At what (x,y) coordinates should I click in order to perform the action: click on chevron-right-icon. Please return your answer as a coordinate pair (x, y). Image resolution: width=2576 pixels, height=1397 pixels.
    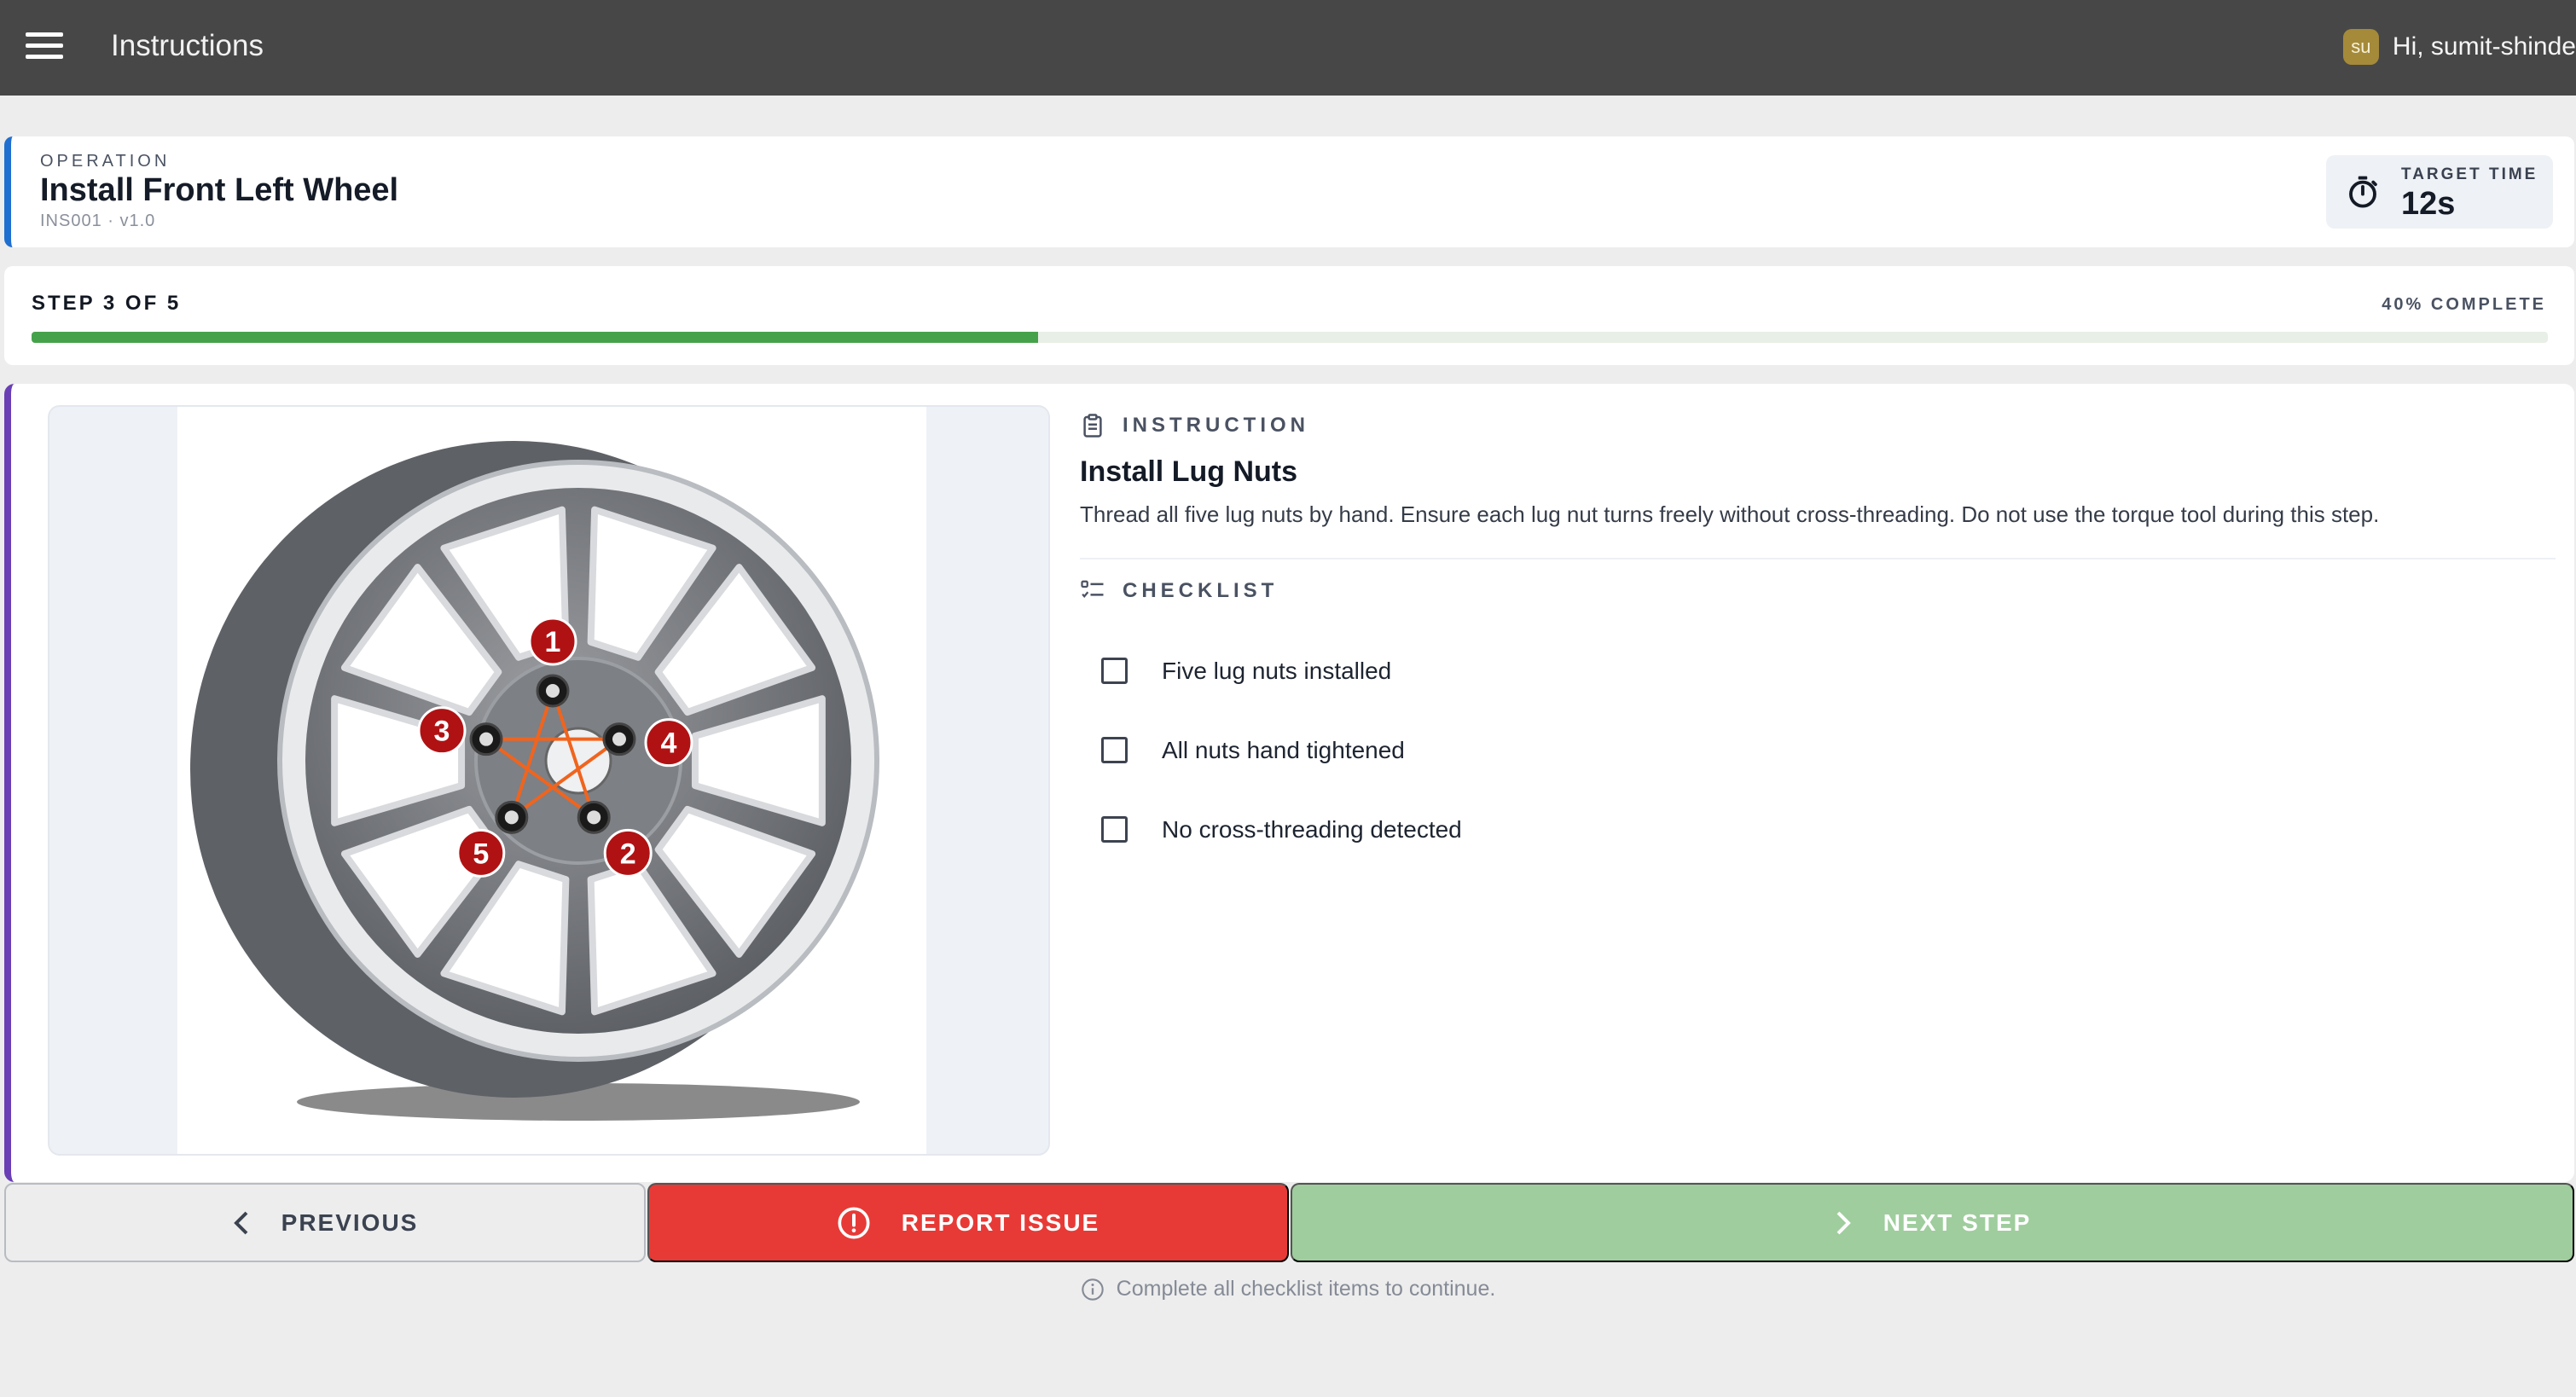
    Looking at the image, I should click on (1843, 1222).